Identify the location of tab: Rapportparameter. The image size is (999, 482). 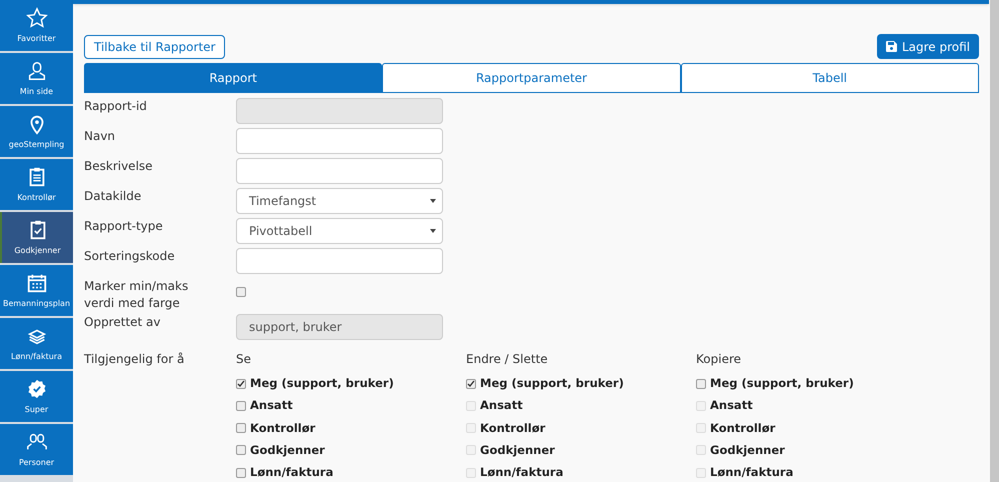
(531, 78).